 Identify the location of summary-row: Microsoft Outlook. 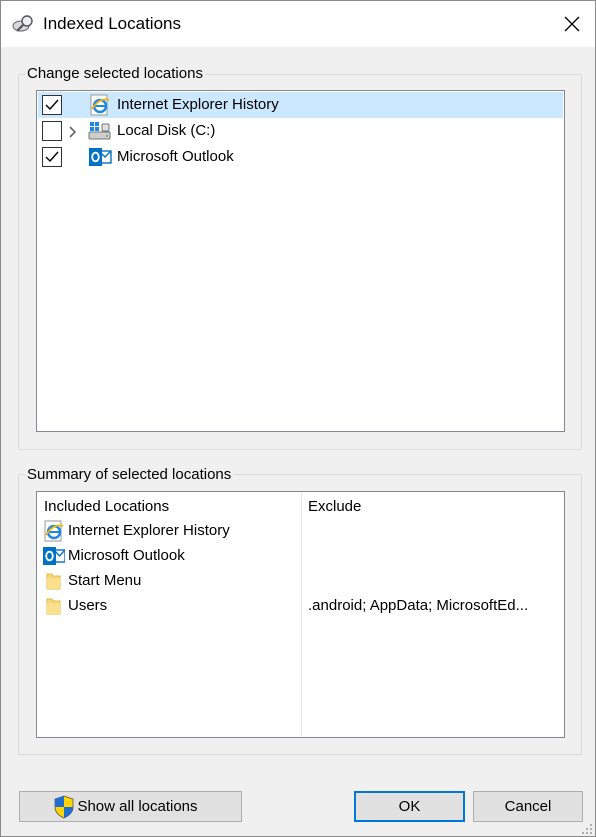
(303, 556).